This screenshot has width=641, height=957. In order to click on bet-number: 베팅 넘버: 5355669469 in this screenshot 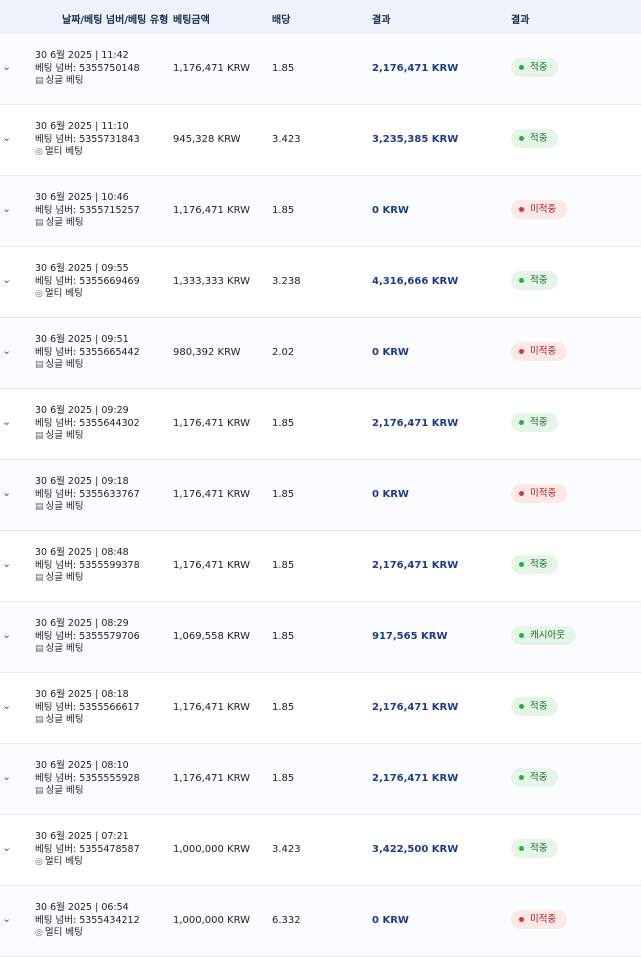, I will do `click(87, 281)`.